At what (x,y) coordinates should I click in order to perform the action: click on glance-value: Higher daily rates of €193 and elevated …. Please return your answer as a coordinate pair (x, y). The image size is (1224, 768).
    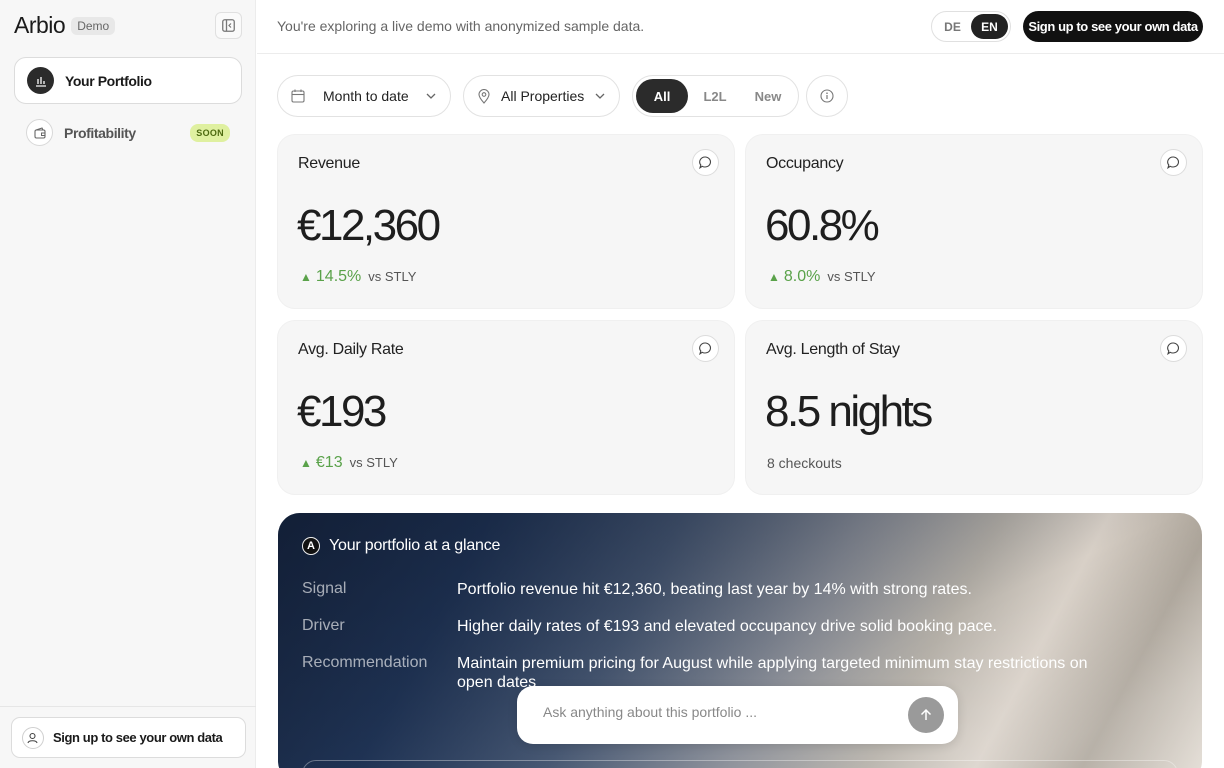
    Looking at the image, I should click on (727, 626).